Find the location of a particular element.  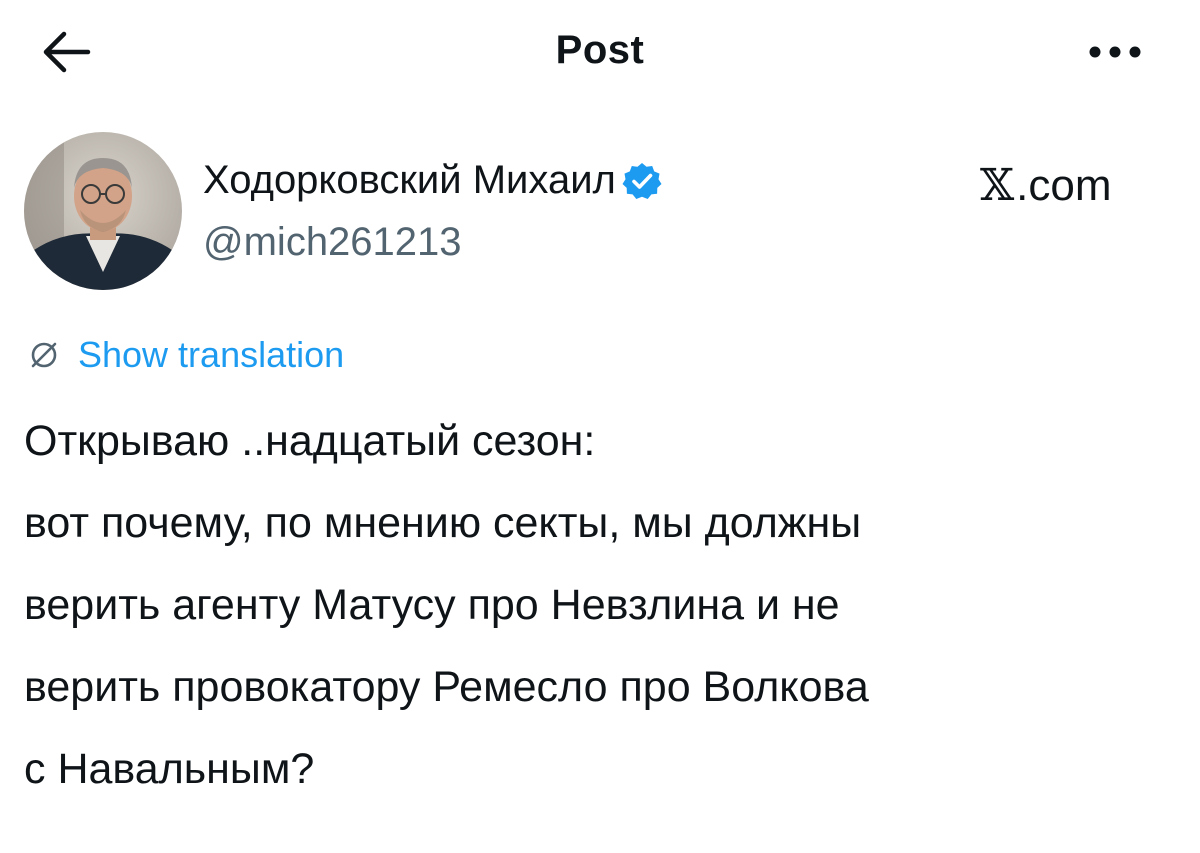

tweet-line: с Навальным? is located at coordinates (169, 769).